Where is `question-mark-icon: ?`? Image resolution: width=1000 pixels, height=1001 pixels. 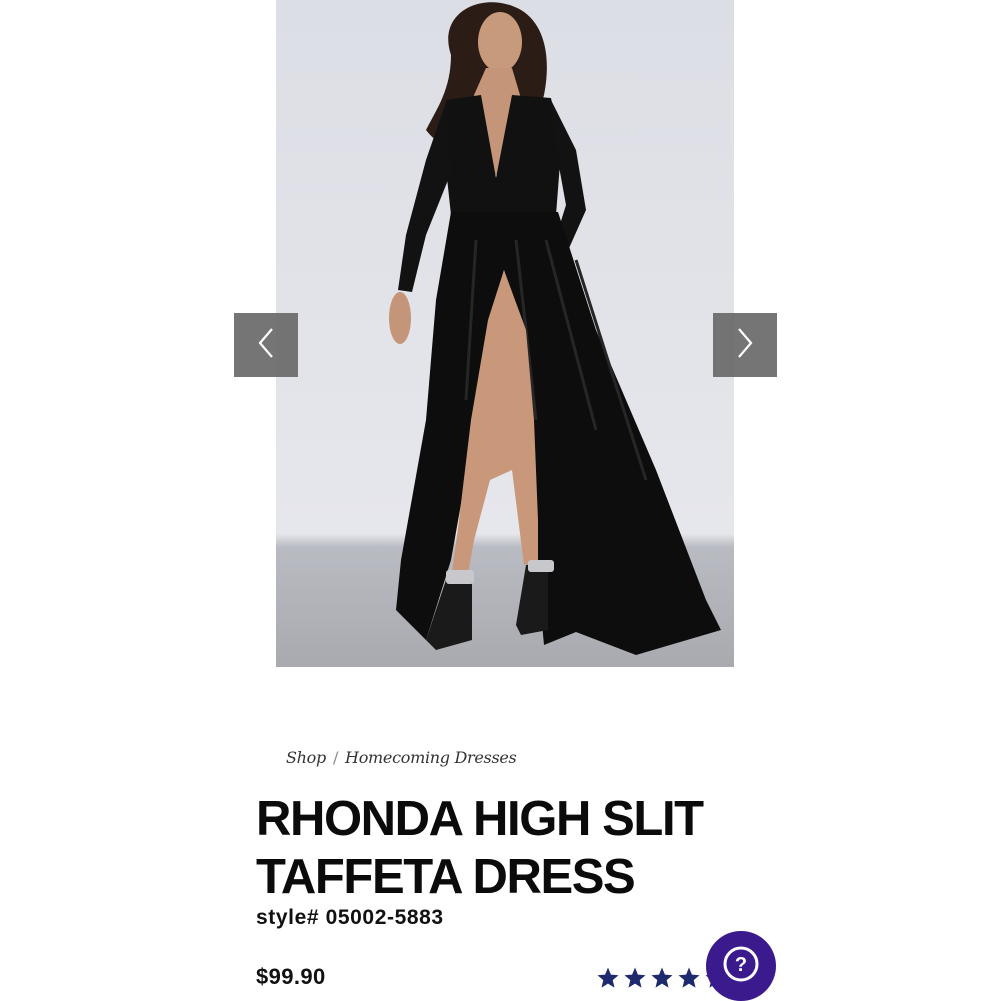
question-mark-icon: ? is located at coordinates (741, 966).